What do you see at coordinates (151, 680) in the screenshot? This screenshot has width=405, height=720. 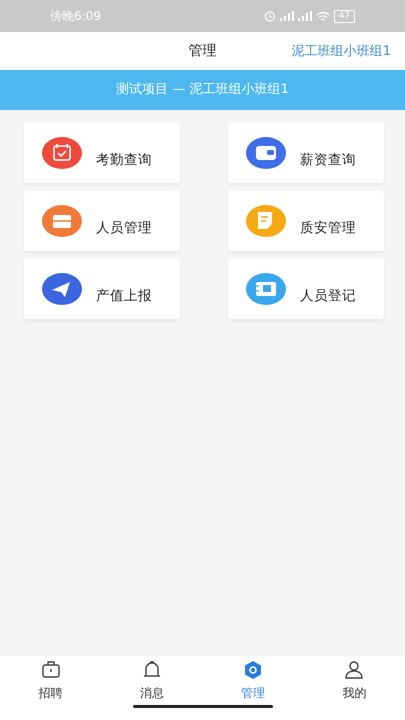 I see `nav-tab: 消息` at bounding box center [151, 680].